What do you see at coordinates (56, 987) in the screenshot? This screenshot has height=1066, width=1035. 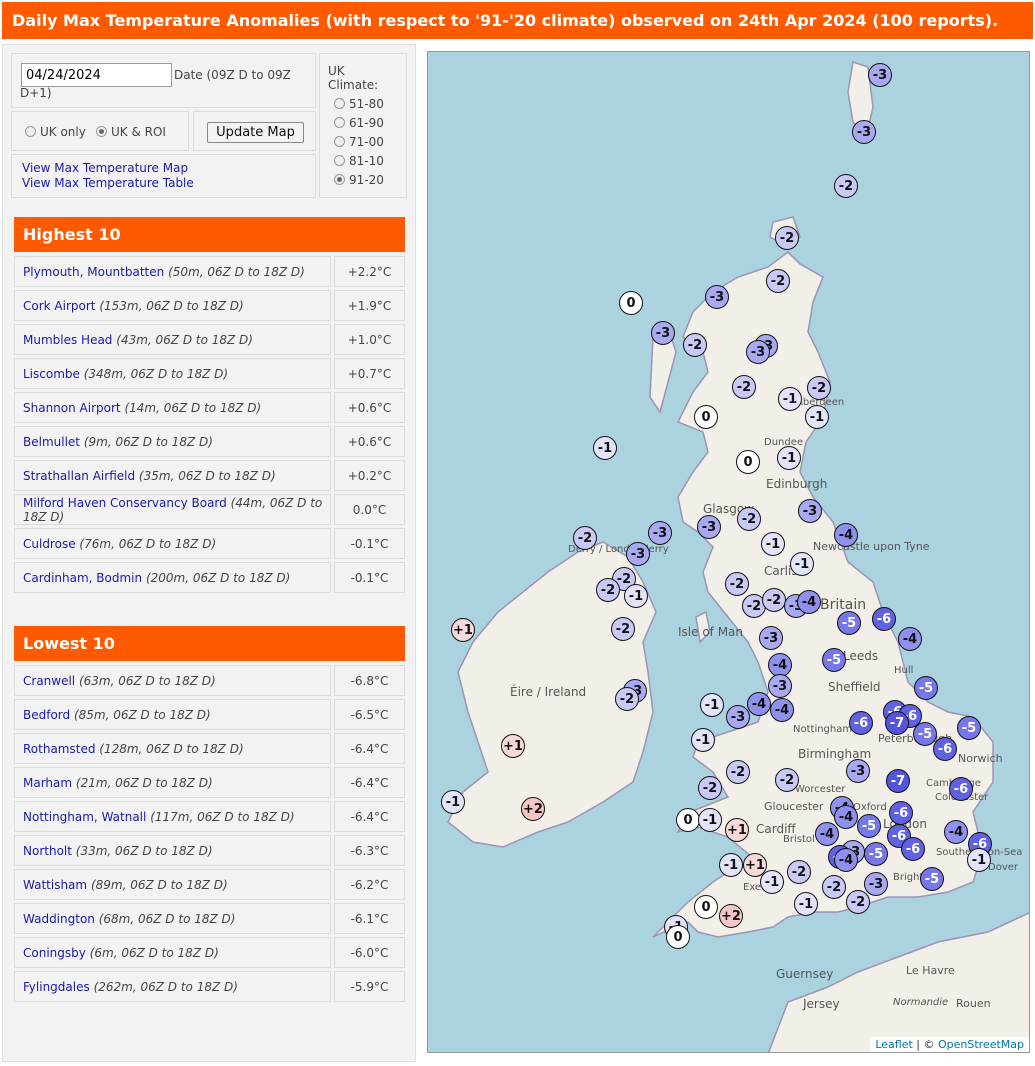 I see `site-link: Fylingdales` at bounding box center [56, 987].